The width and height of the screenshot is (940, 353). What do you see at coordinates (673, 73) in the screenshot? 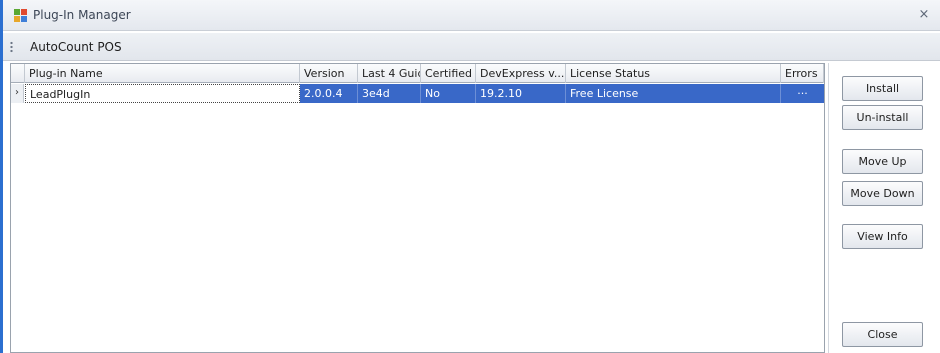
I see `column-header-license-status: License Status` at bounding box center [673, 73].